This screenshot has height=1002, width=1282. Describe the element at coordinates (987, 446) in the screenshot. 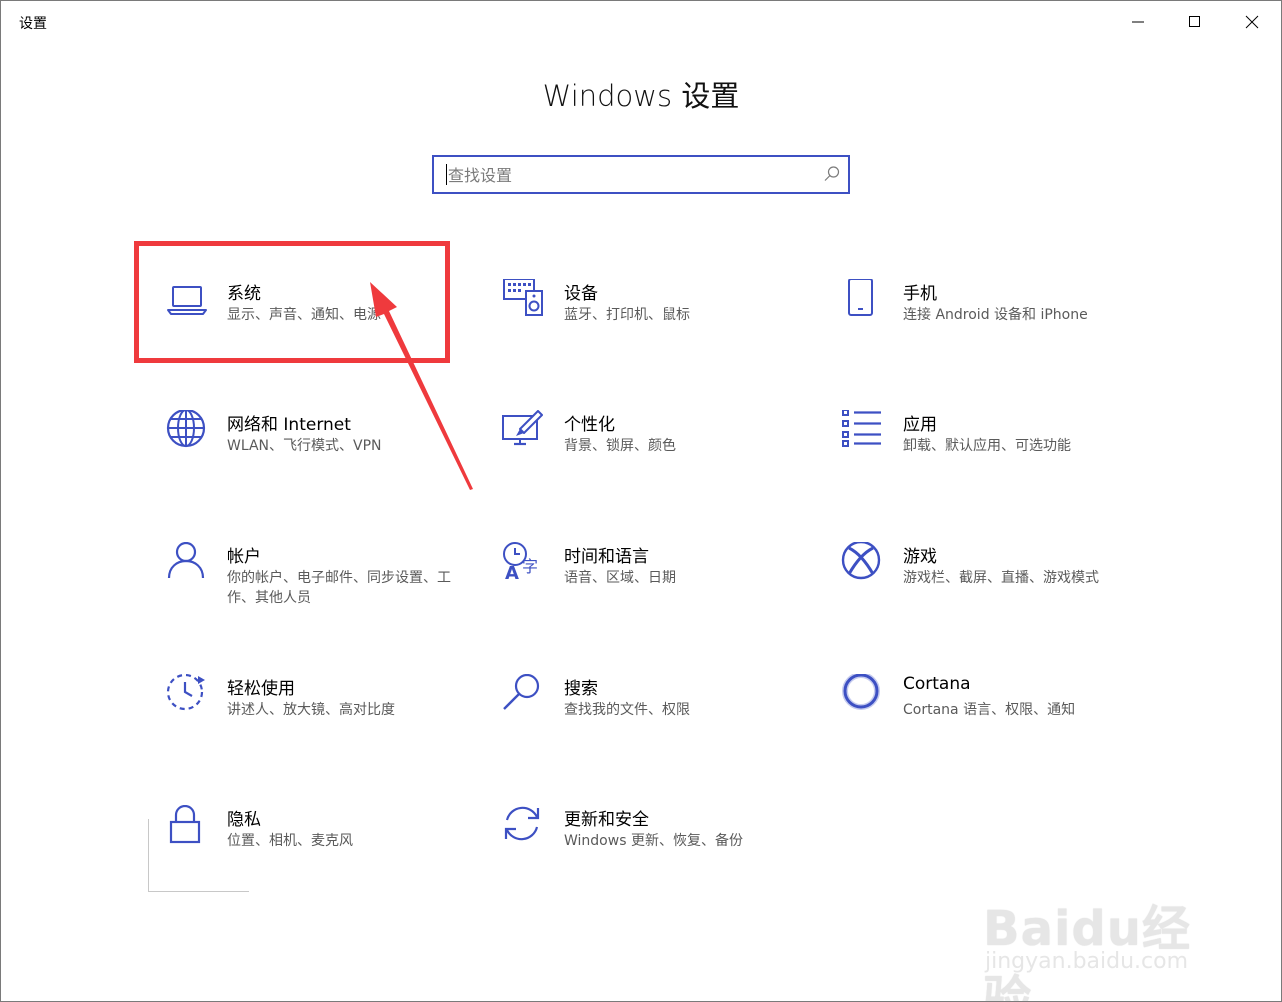

I see `tile-description: 卸载、默认应用、可选功能` at that location.